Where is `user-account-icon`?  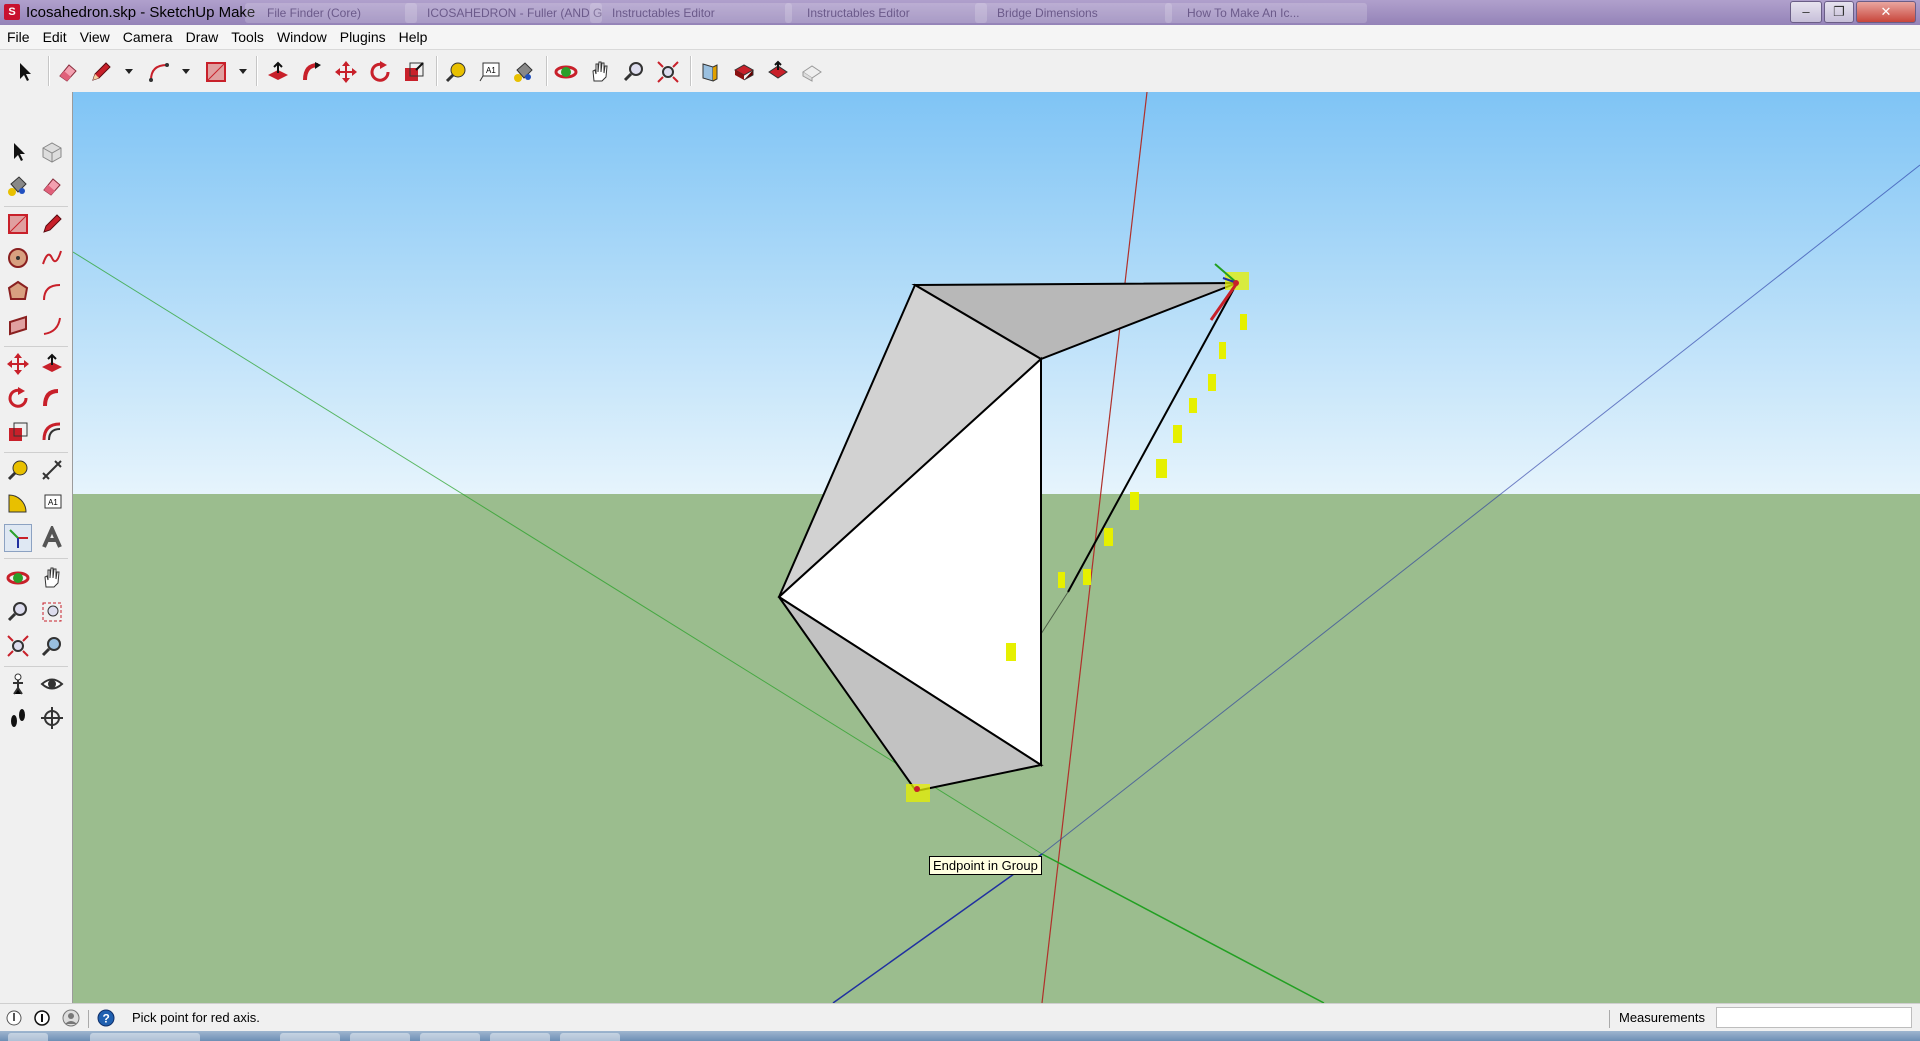 user-account-icon is located at coordinates (71, 1018).